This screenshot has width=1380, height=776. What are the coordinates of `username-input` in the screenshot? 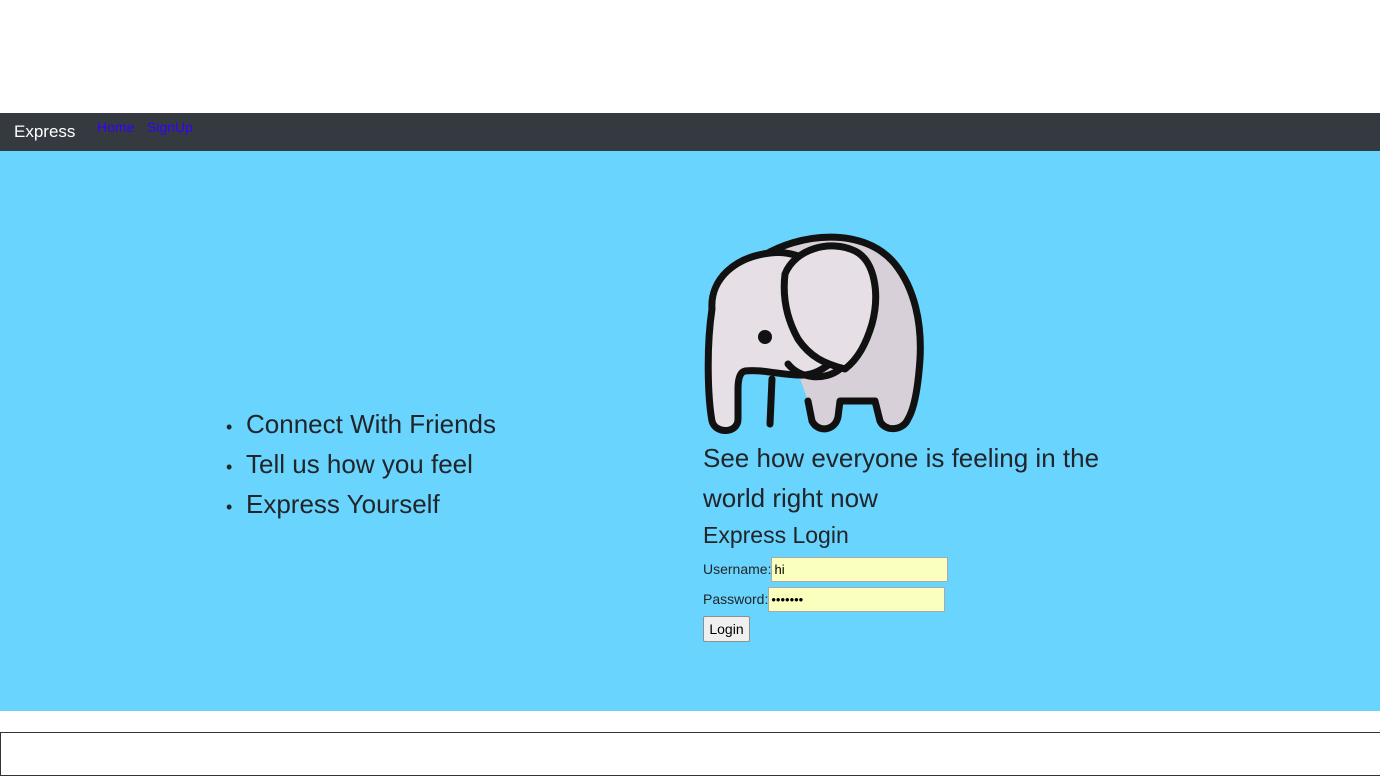 It's located at (860, 569).